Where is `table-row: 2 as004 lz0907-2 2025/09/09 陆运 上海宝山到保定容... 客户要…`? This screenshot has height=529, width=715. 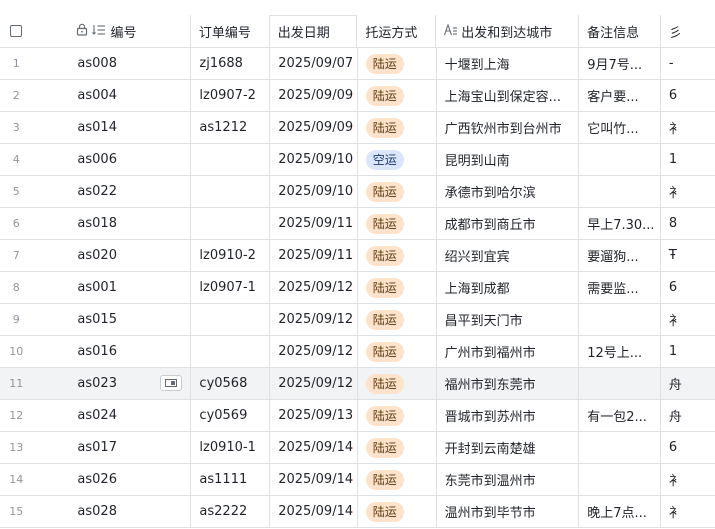 table-row: 2 as004 lz0907-2 2025/09/09 陆运 上海宝山到保定容... 客户要… is located at coordinates (357, 96).